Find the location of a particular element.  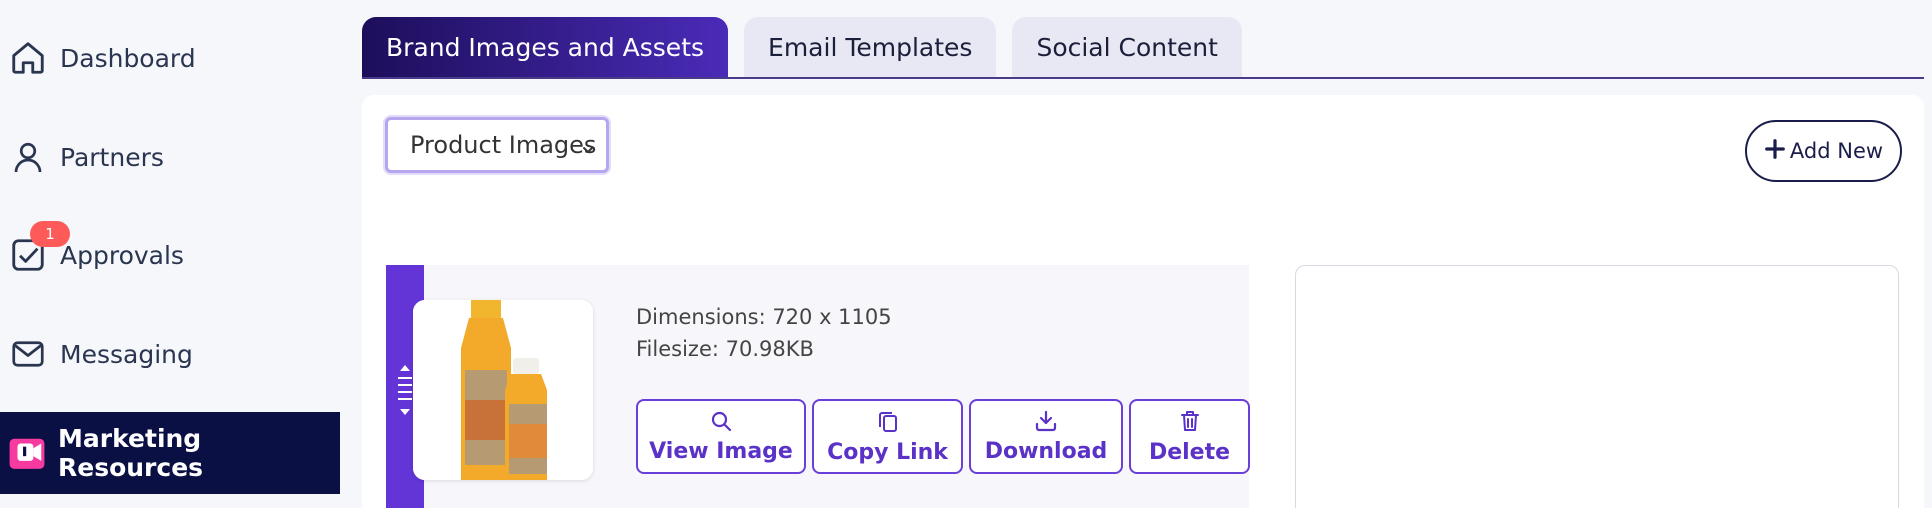

sidebar-item-marketing-resources: Marketing Resources is located at coordinates (170, 453).